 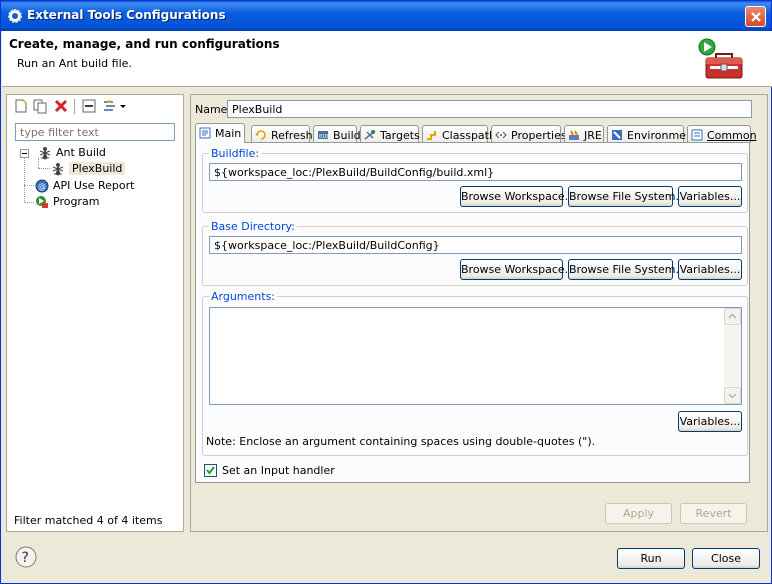 I want to click on tree-item-label: Program, so click(x=76, y=201).